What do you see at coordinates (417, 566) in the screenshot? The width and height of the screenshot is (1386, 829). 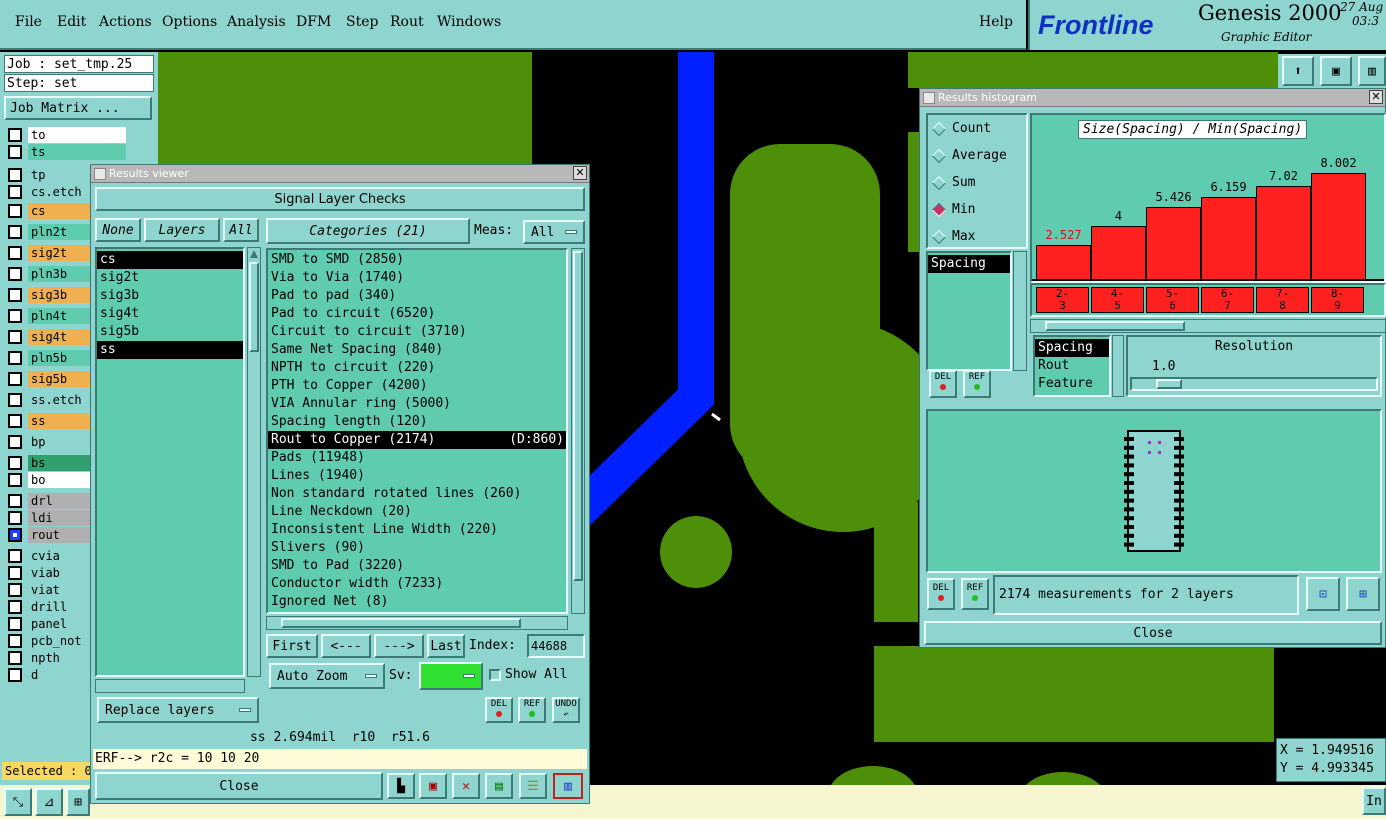 I see `category-item: SMD to Pad (3220)` at bounding box center [417, 566].